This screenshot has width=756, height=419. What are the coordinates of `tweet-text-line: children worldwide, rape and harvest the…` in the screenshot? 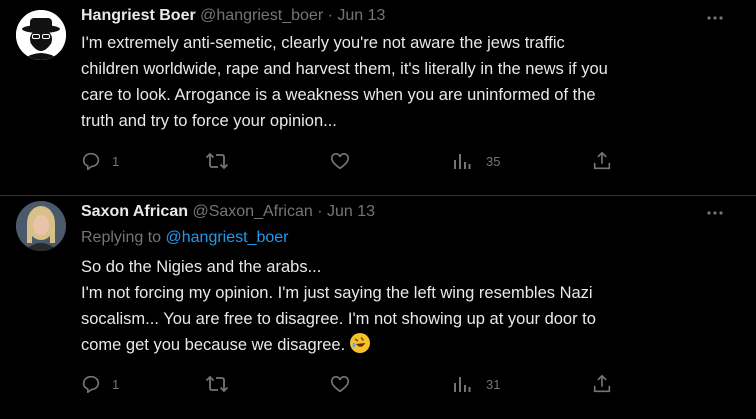 It's located at (344, 69).